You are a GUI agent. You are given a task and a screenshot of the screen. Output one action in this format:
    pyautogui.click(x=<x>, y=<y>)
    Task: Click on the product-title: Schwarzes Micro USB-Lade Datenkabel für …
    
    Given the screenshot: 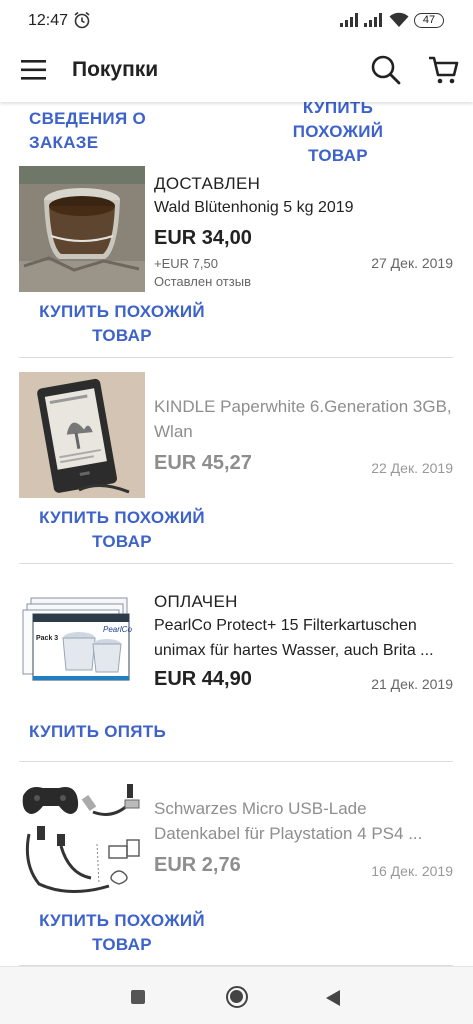 What is the action you would take?
    pyautogui.click(x=304, y=821)
    